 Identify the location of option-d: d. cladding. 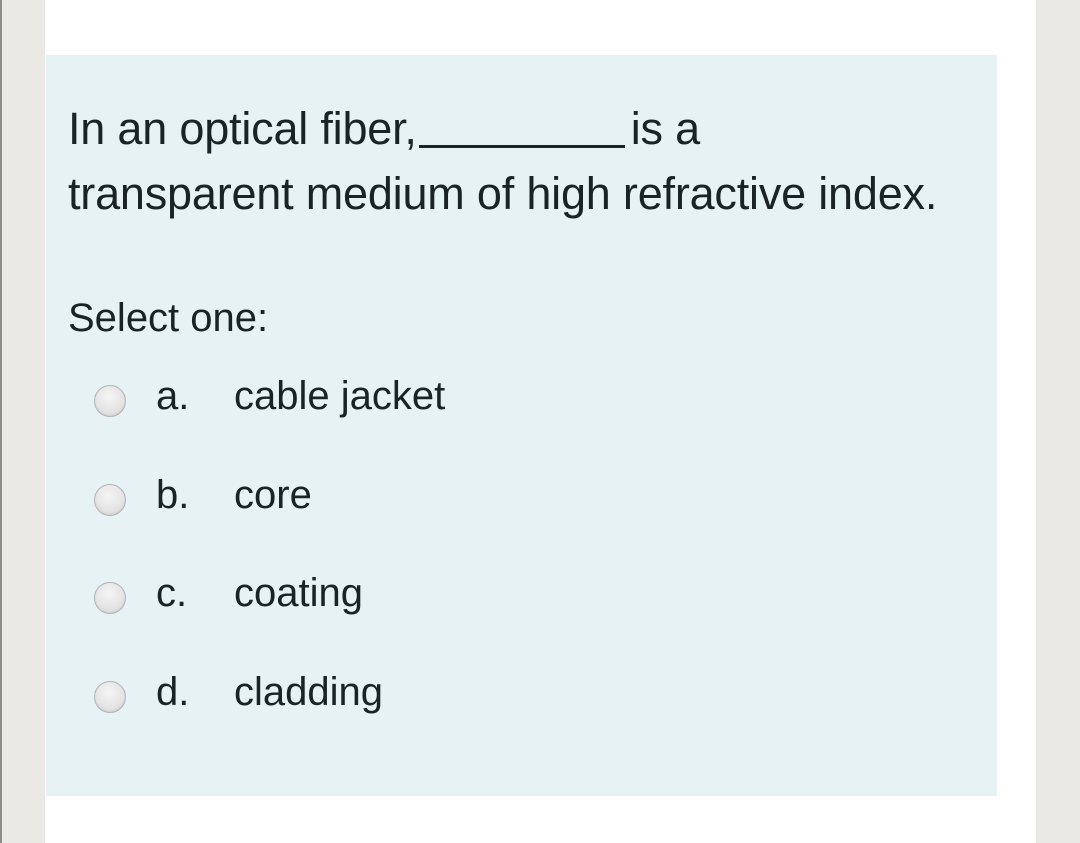
(269, 715).